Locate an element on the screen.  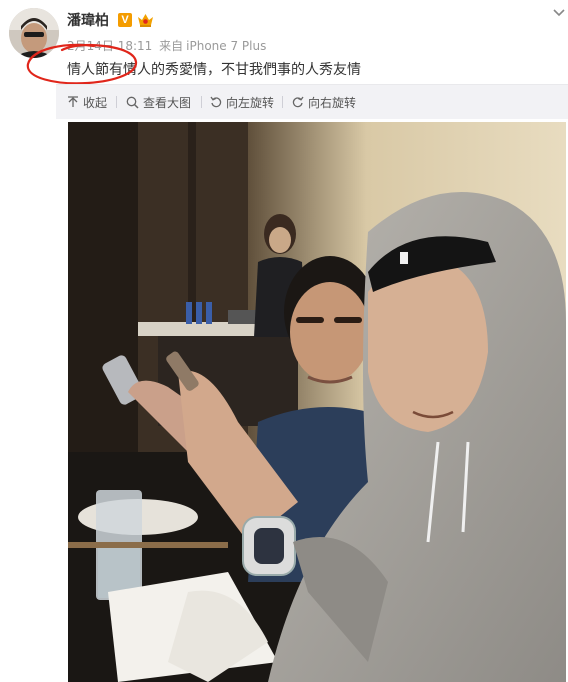
rotate-right-button: 向右旋转 is located at coordinates (324, 102).